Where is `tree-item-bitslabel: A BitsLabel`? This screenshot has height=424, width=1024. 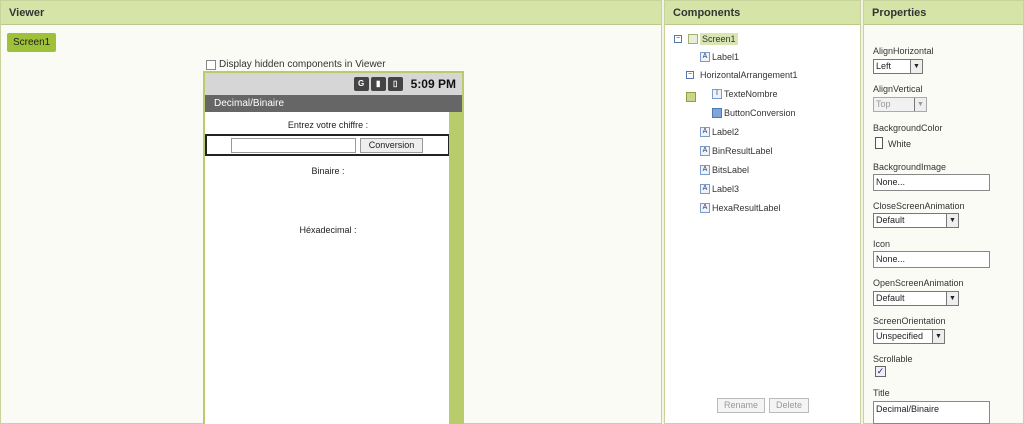 tree-item-bitslabel: A BitsLabel is located at coordinates (724, 170).